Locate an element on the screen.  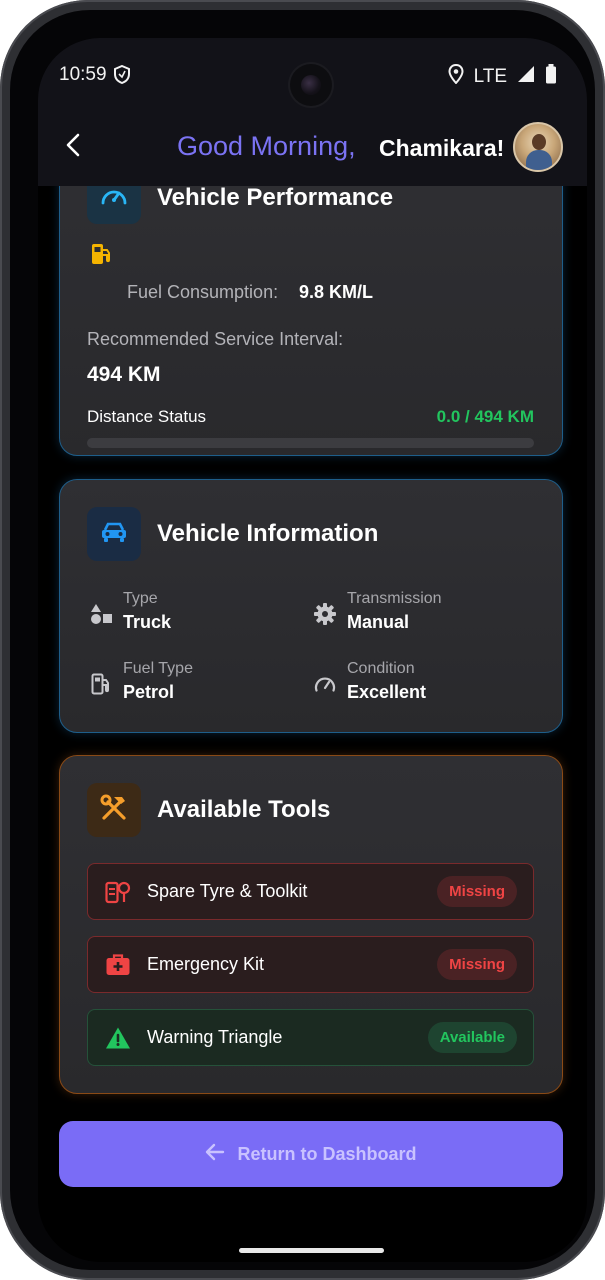
car-icon is located at coordinates (114, 534).